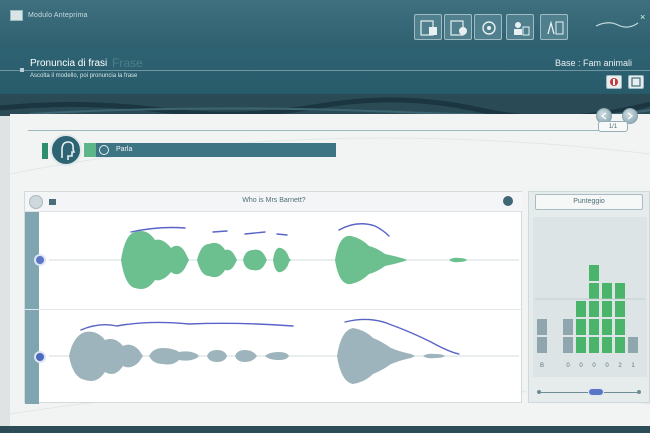 The height and width of the screenshot is (433, 650). I want to click on title-bar: Modulo Anteprima ×, so click(325, 24).